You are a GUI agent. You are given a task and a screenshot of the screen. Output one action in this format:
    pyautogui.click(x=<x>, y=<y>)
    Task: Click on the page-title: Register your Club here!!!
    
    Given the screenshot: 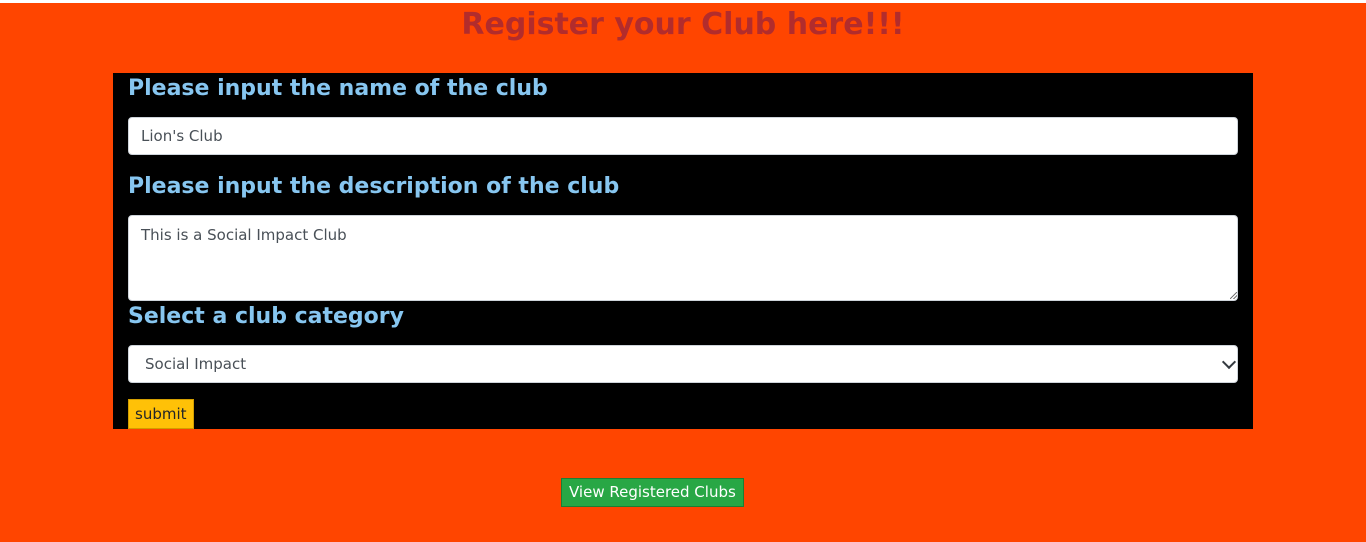 What is the action you would take?
    pyautogui.click(x=683, y=24)
    